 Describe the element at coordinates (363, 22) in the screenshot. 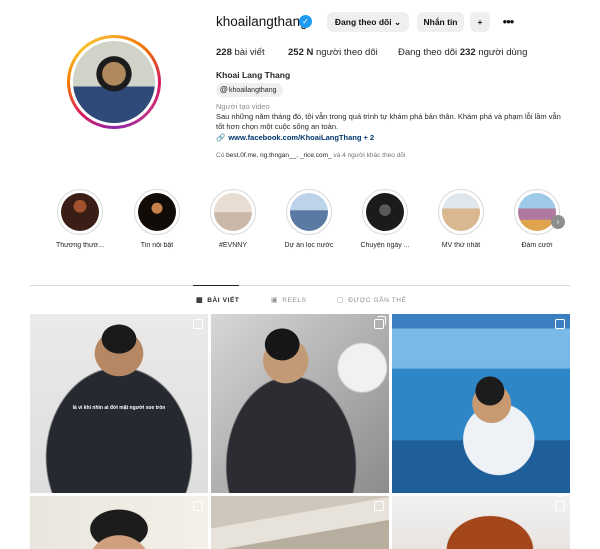

I see `following-button-label: Đang theo dõi` at that location.